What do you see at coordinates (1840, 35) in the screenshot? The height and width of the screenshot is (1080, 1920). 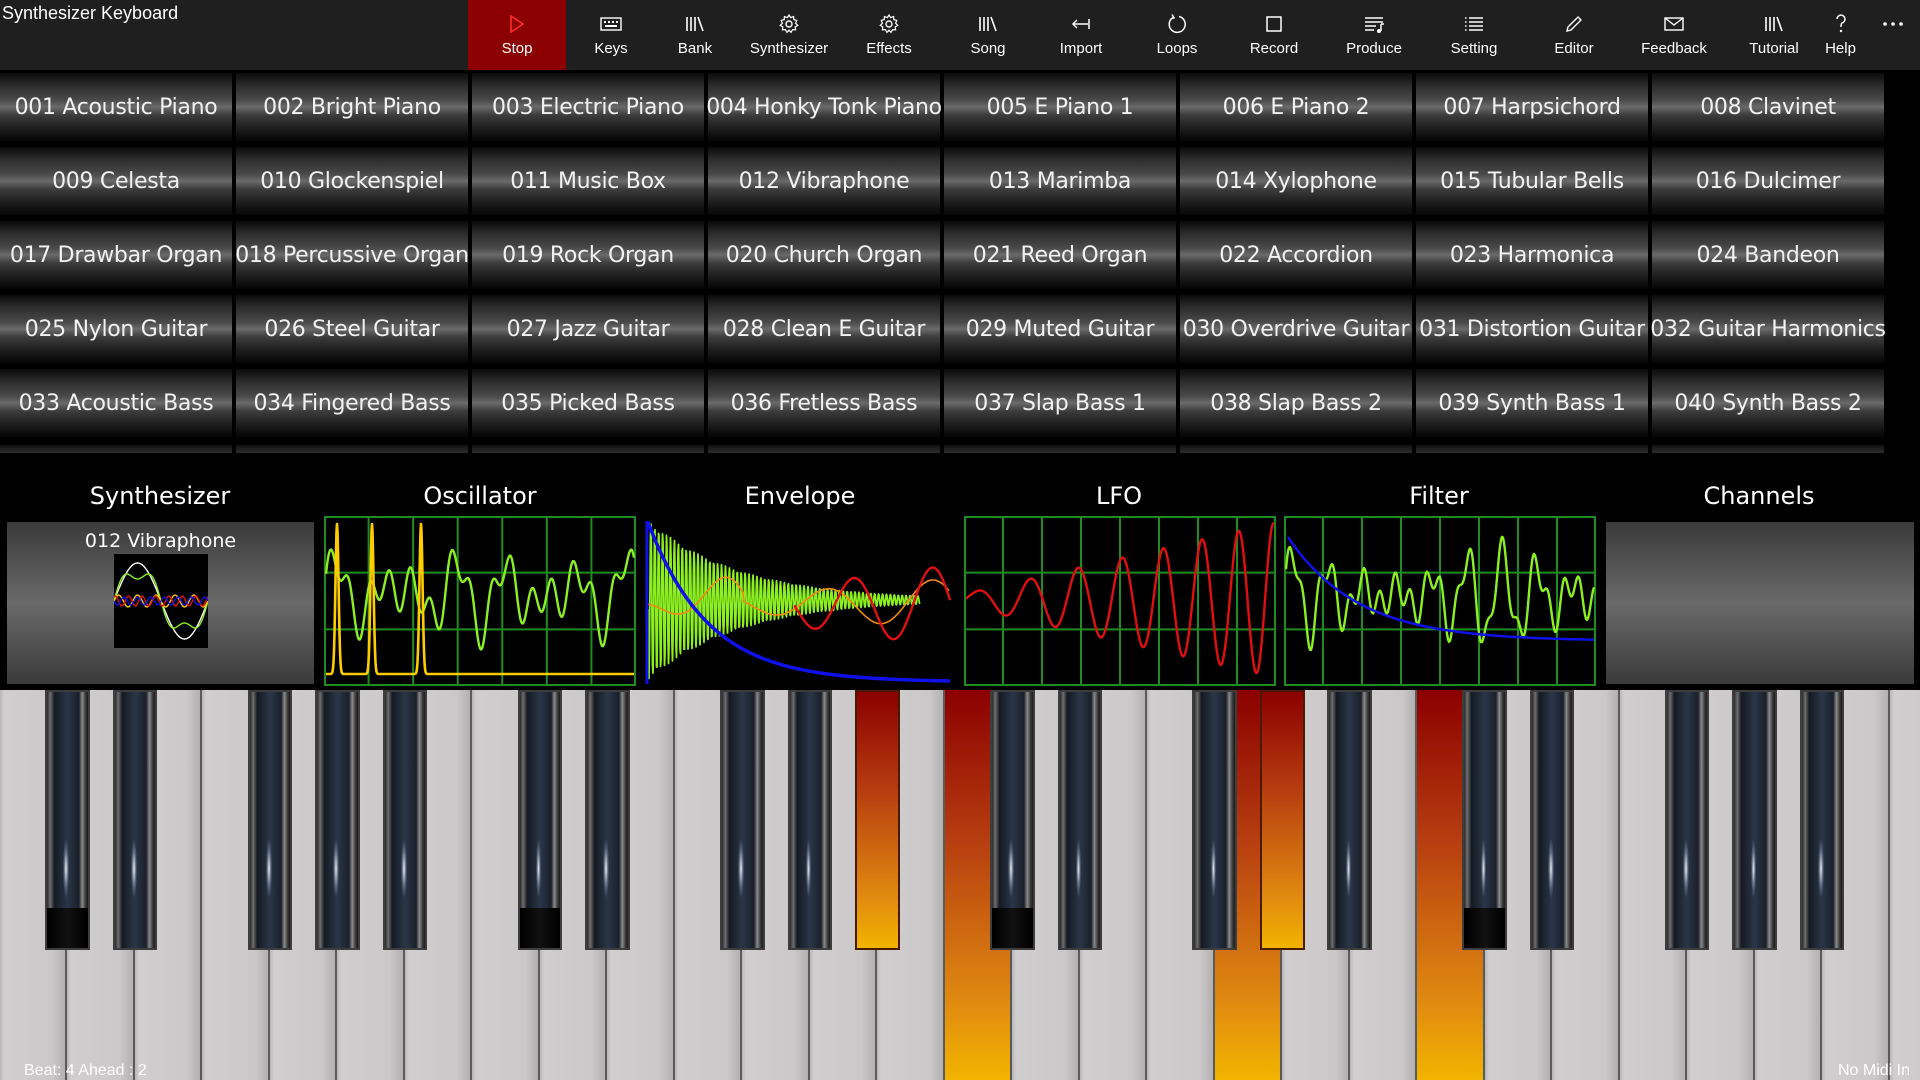 I see `command-help-button: Help` at bounding box center [1840, 35].